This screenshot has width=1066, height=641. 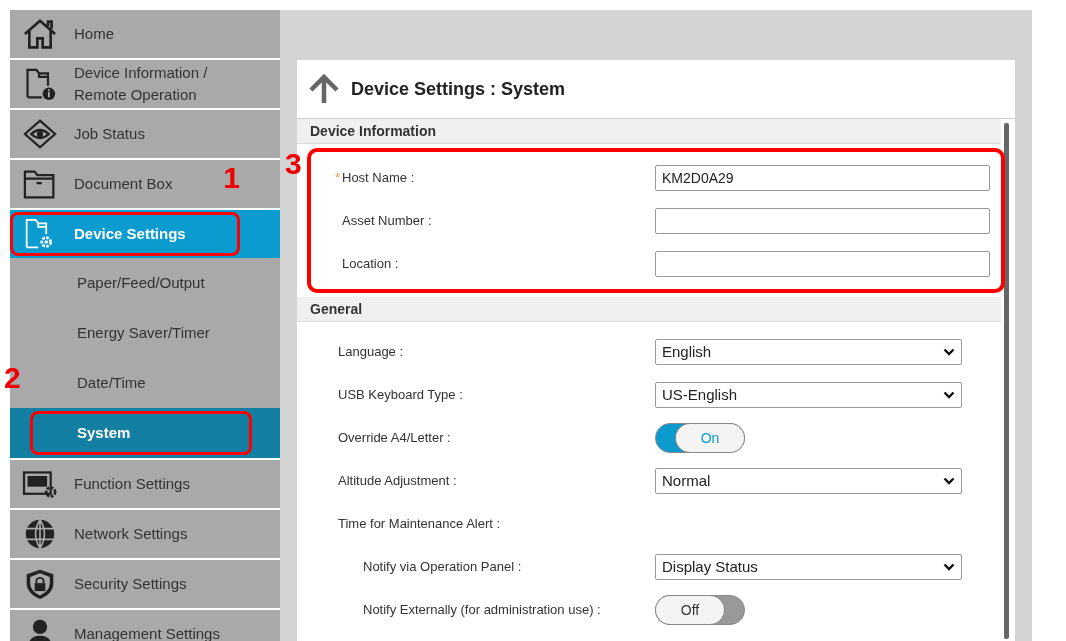 I want to click on sidebar-item: Device Information / Remote Operation, so click(x=145, y=84).